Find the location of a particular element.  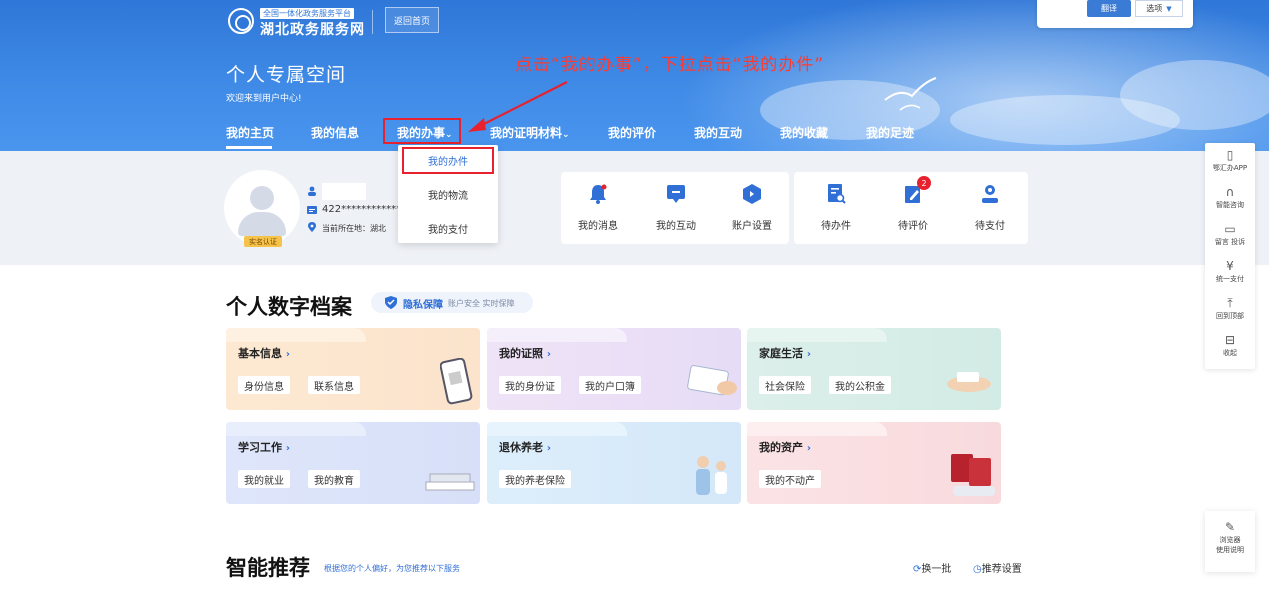

sidebar-back-to-top: ⤒ 回到顶部 is located at coordinates (1230, 308).